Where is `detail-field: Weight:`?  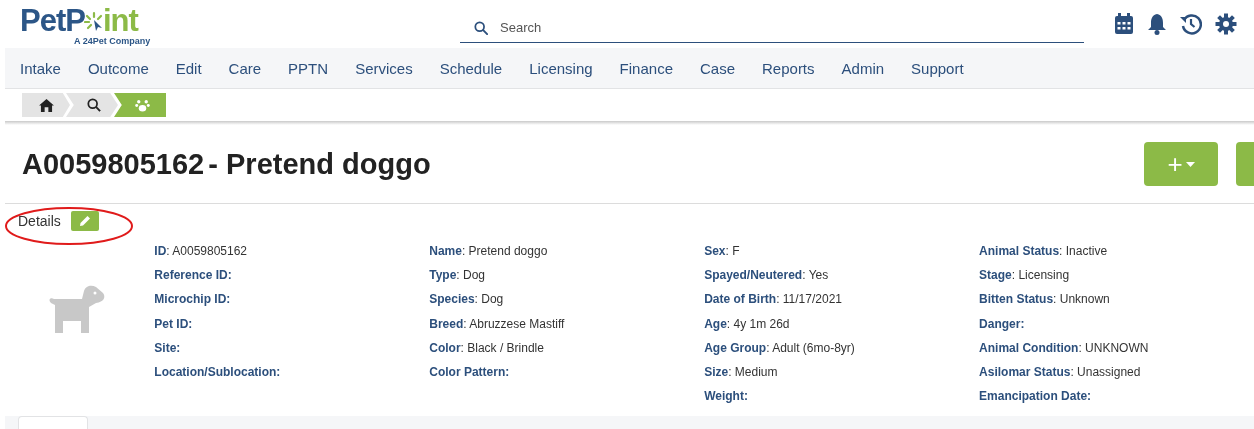 detail-field: Weight: is located at coordinates (842, 401).